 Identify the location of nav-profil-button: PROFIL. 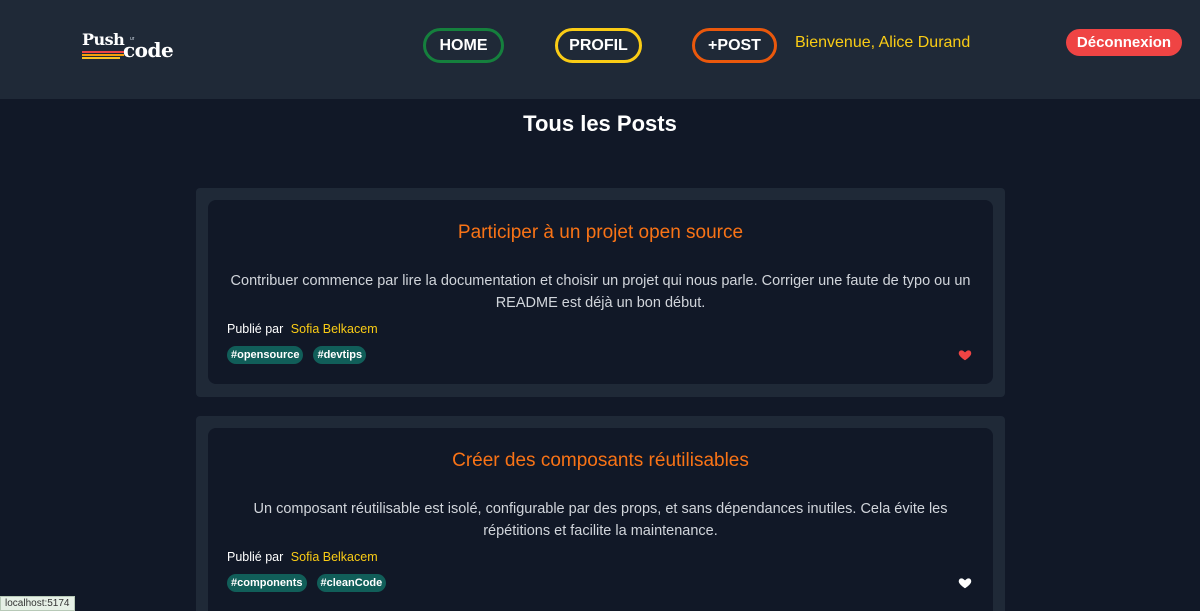
(598, 45).